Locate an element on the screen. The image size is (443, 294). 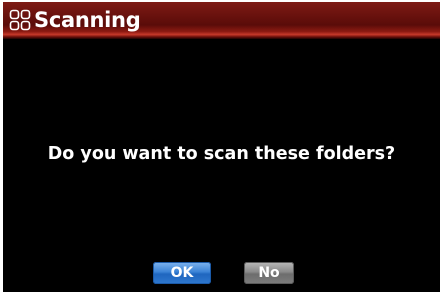
dialog-title: Scanning is located at coordinates (87, 20).